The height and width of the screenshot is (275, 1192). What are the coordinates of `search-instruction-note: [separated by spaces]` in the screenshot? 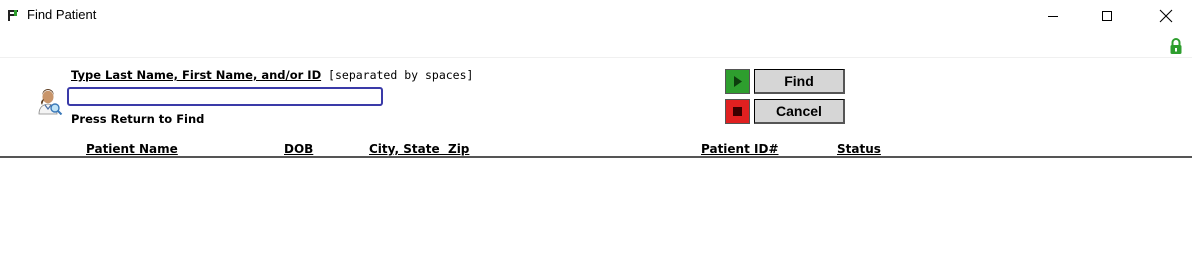 It's located at (397, 75).